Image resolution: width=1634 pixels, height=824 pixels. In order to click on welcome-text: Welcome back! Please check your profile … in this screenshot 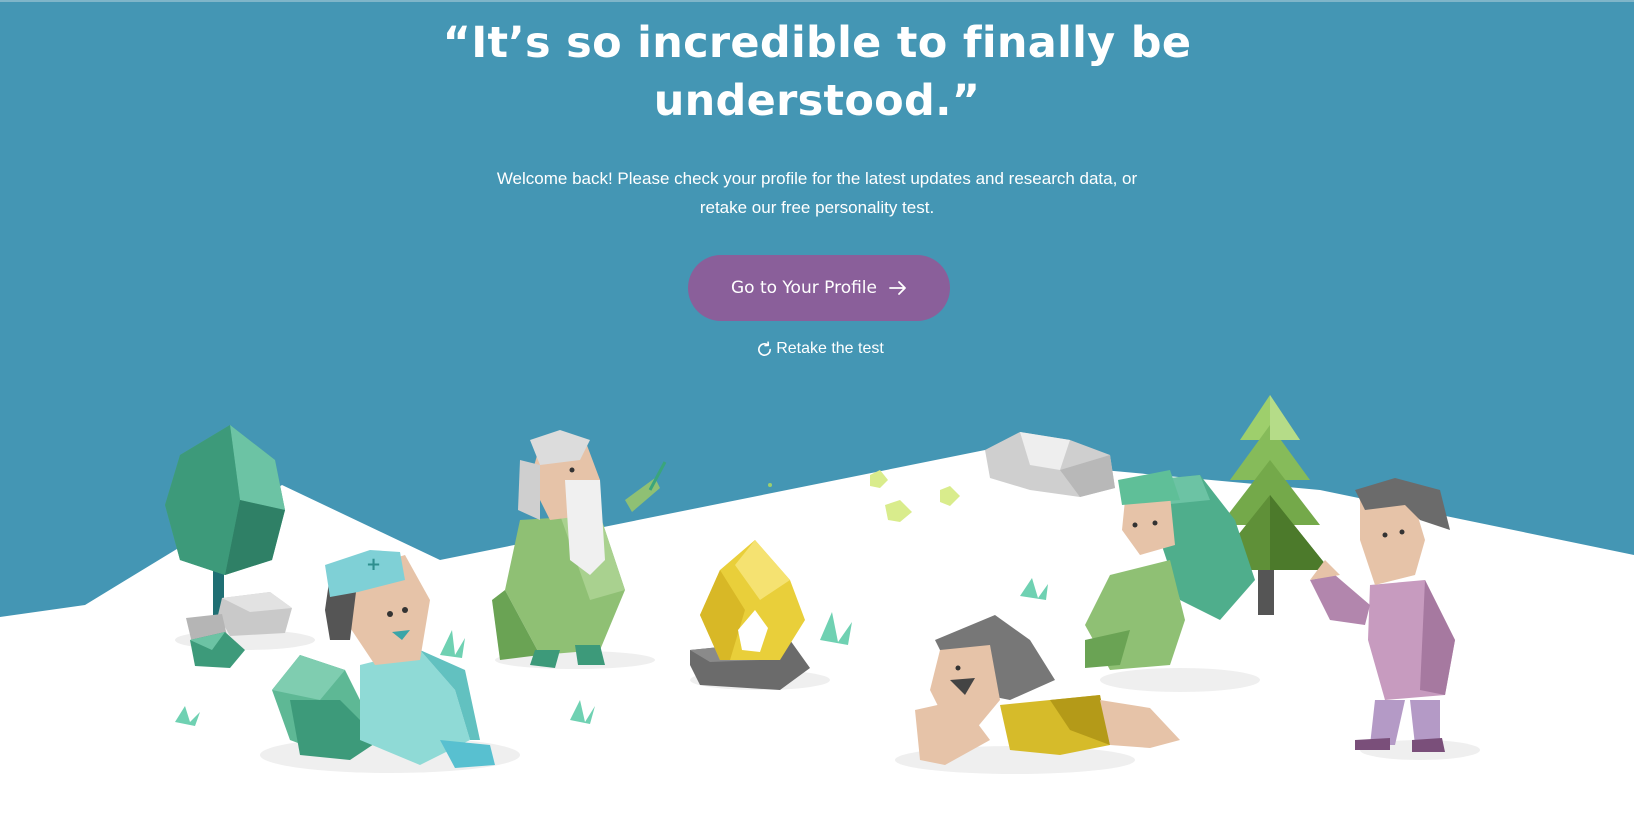, I will do `click(817, 193)`.